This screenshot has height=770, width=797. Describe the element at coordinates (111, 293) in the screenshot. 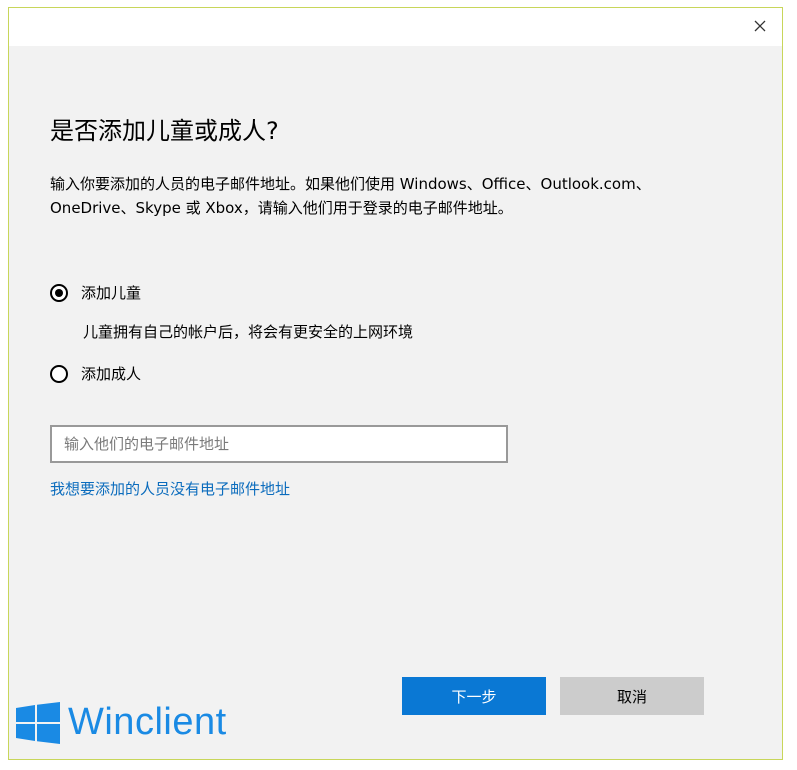

I see `radio-label-child: 添加儿童` at that location.